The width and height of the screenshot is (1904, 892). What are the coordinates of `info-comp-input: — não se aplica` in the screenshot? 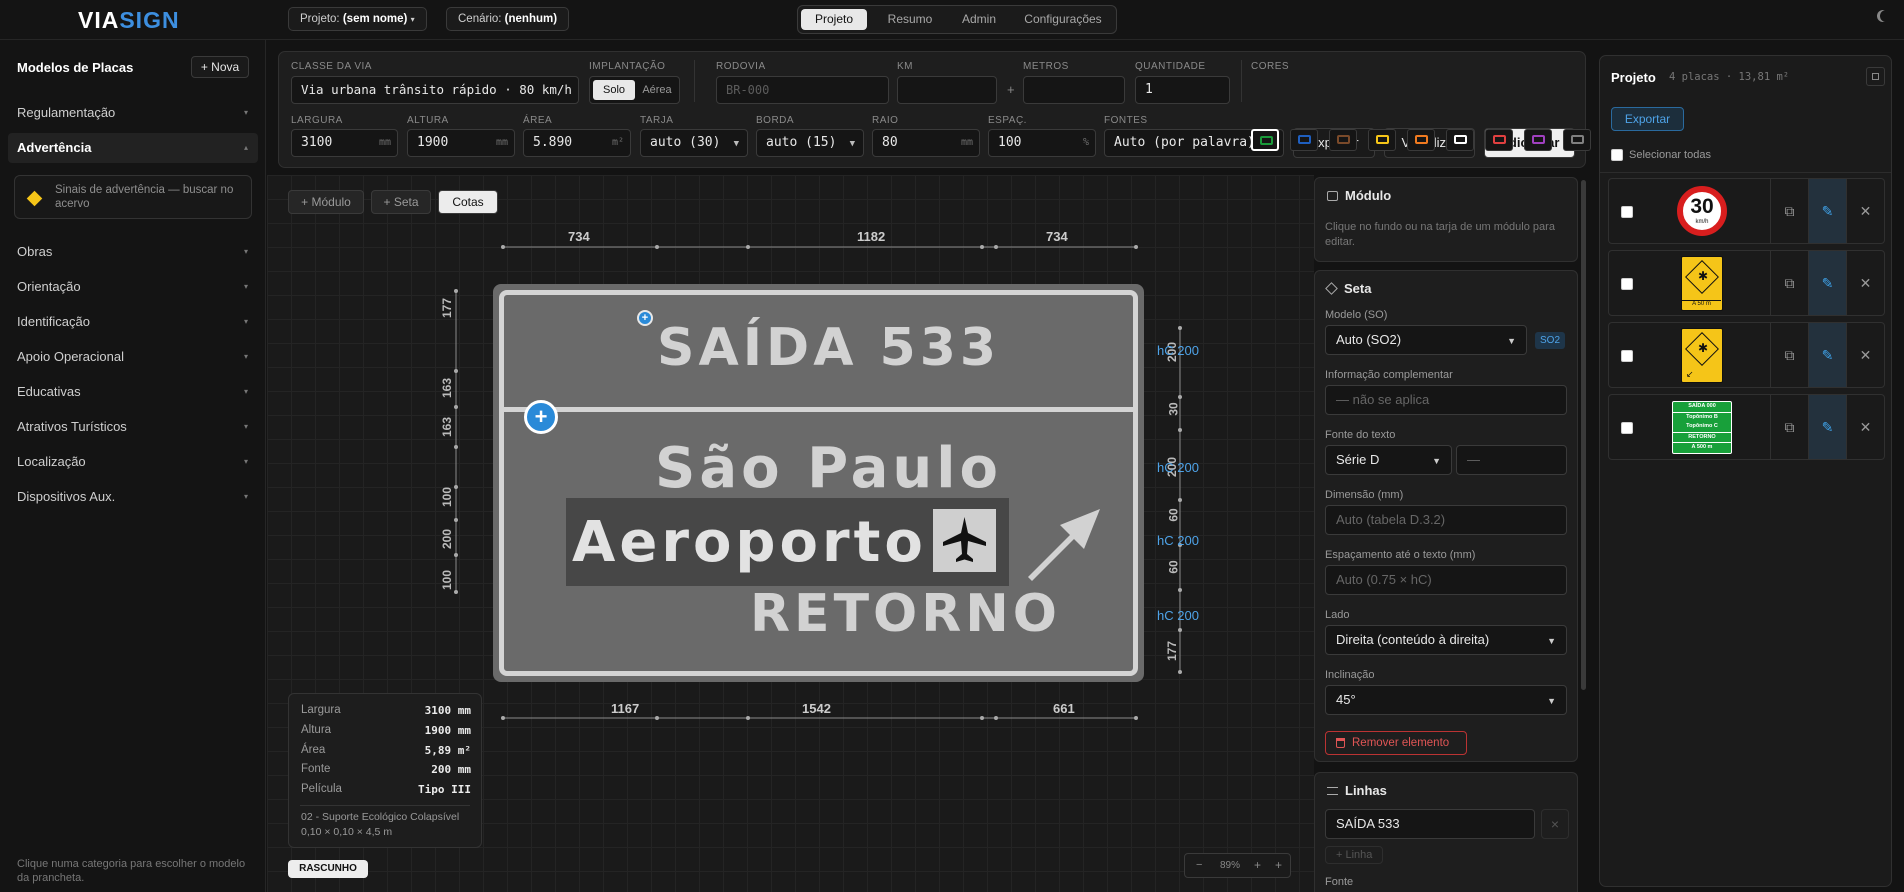 It's located at (1446, 400).